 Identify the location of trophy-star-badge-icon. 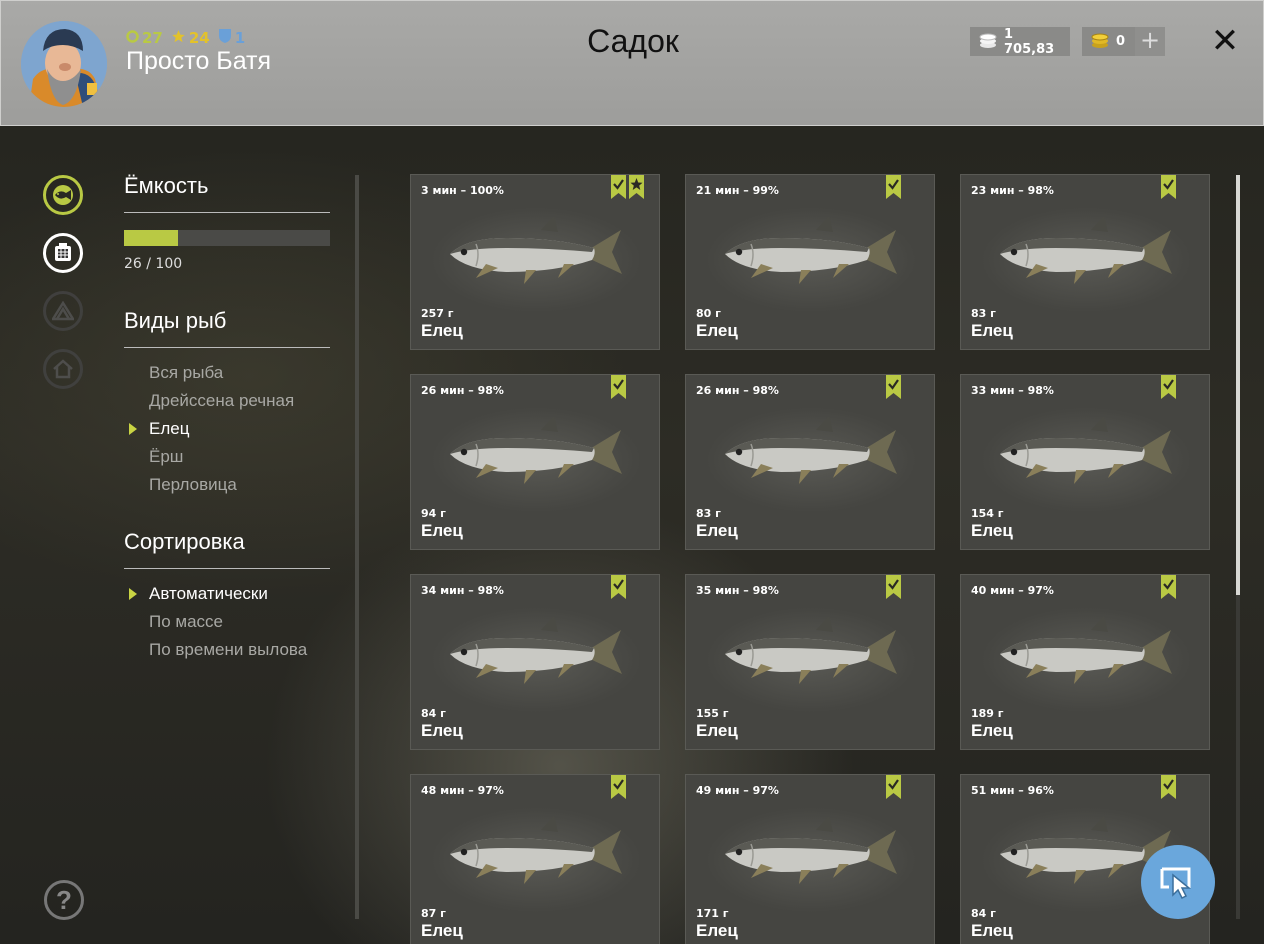
(636, 187).